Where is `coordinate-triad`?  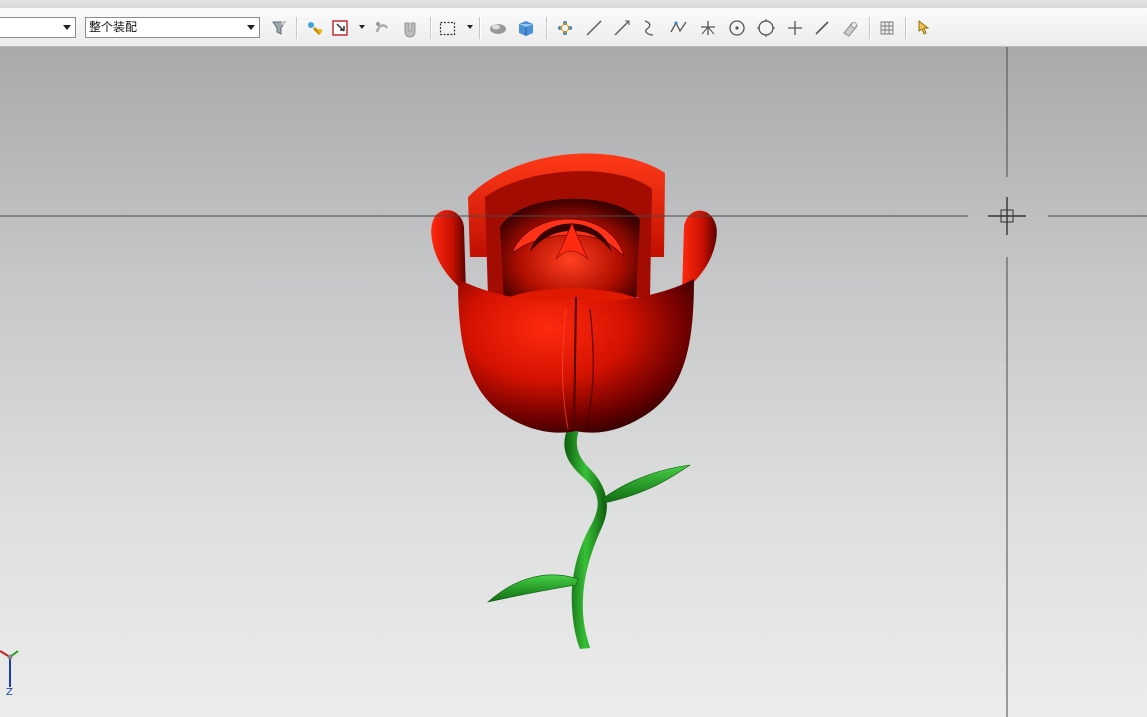 coordinate-triad is located at coordinates (9, 668).